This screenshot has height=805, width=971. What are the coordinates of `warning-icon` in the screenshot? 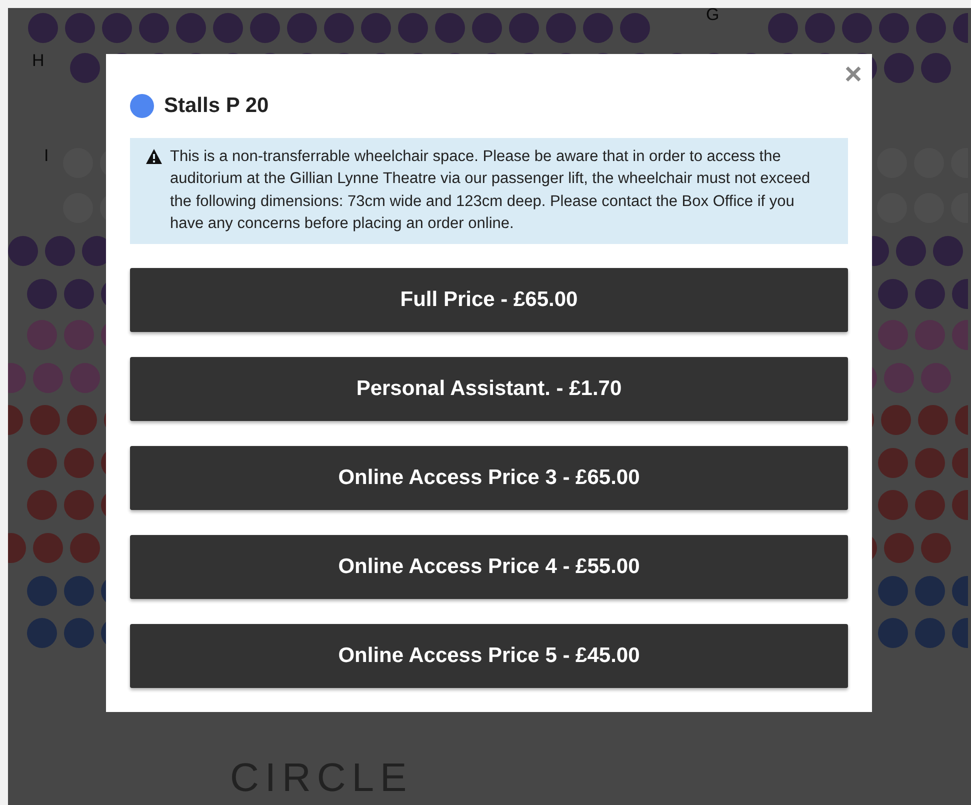 It's located at (154, 156).